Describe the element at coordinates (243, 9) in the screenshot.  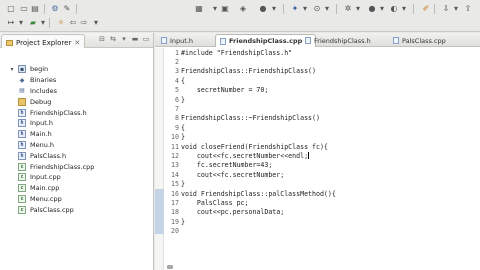
I see `build-all-icon: ◈` at that location.